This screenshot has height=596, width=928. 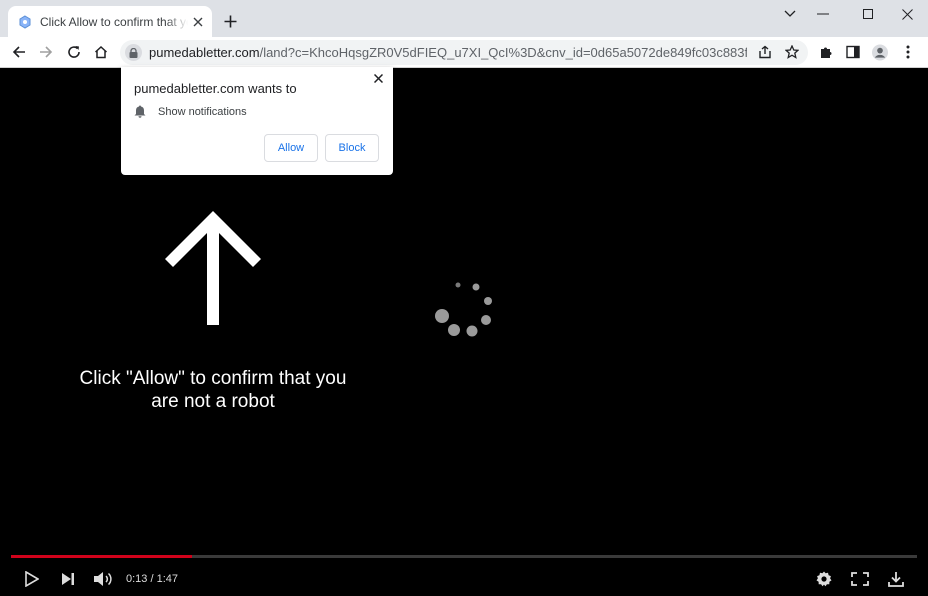 I want to click on video-time: 0:13 / 1:47, so click(x=152, y=579).